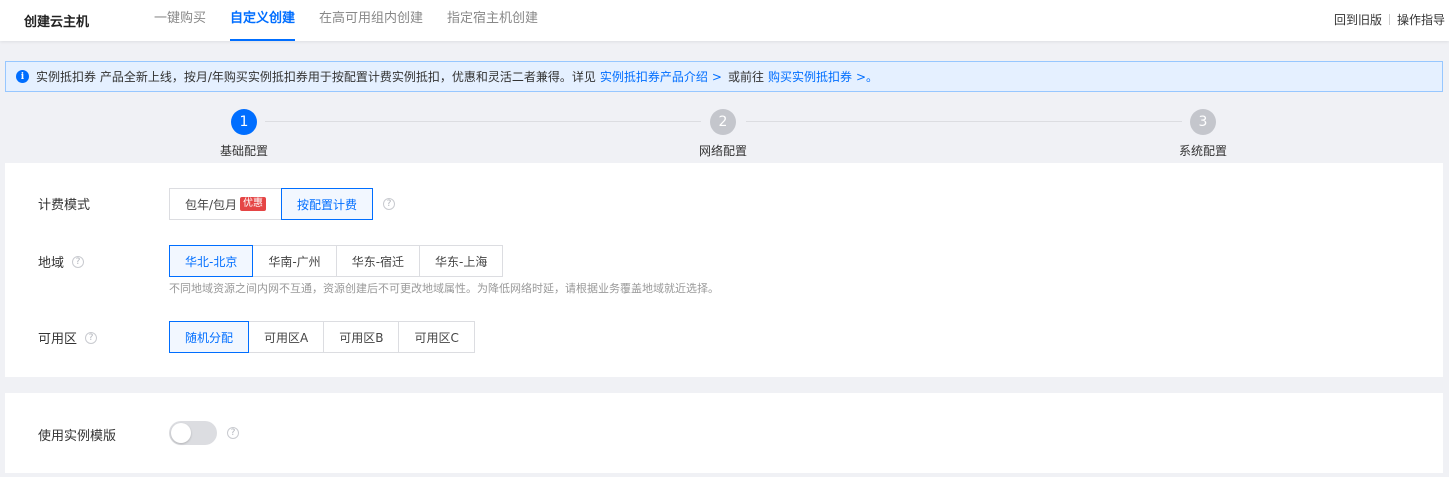 The image size is (1449, 477). What do you see at coordinates (58, 339) in the screenshot?
I see `zone-text: 可用区` at bounding box center [58, 339].